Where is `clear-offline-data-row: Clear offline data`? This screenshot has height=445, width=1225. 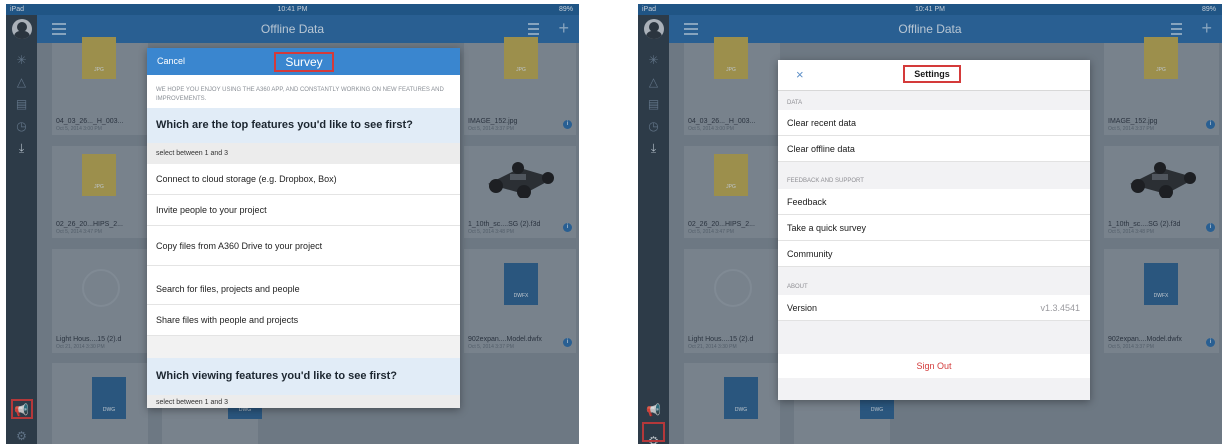
clear-offline-data-row: Clear offline data is located at coordinates (934, 149).